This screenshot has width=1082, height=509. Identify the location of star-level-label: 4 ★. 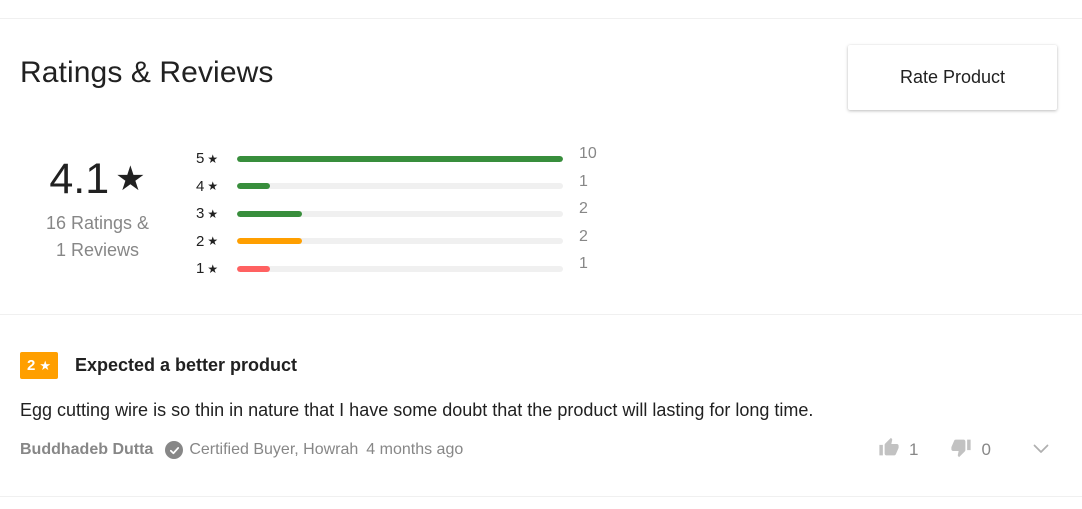
(211, 186).